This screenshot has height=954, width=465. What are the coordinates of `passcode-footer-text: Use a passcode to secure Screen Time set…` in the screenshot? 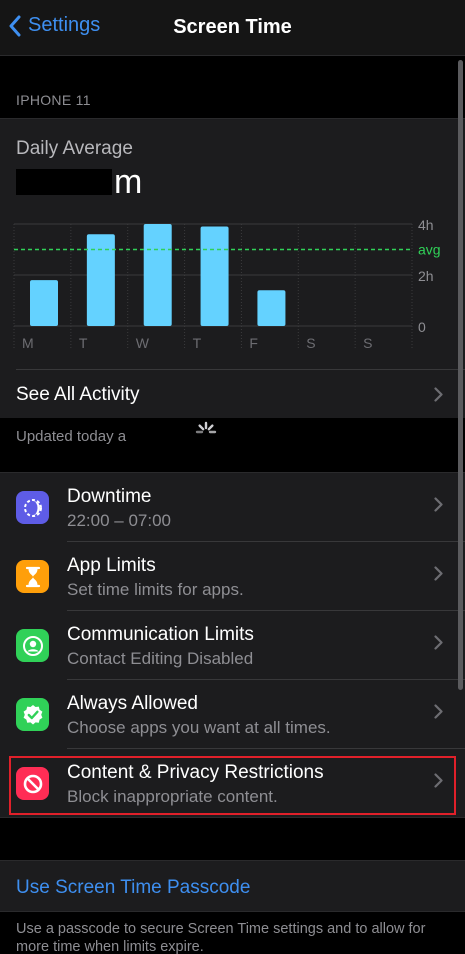 It's located at (221, 937).